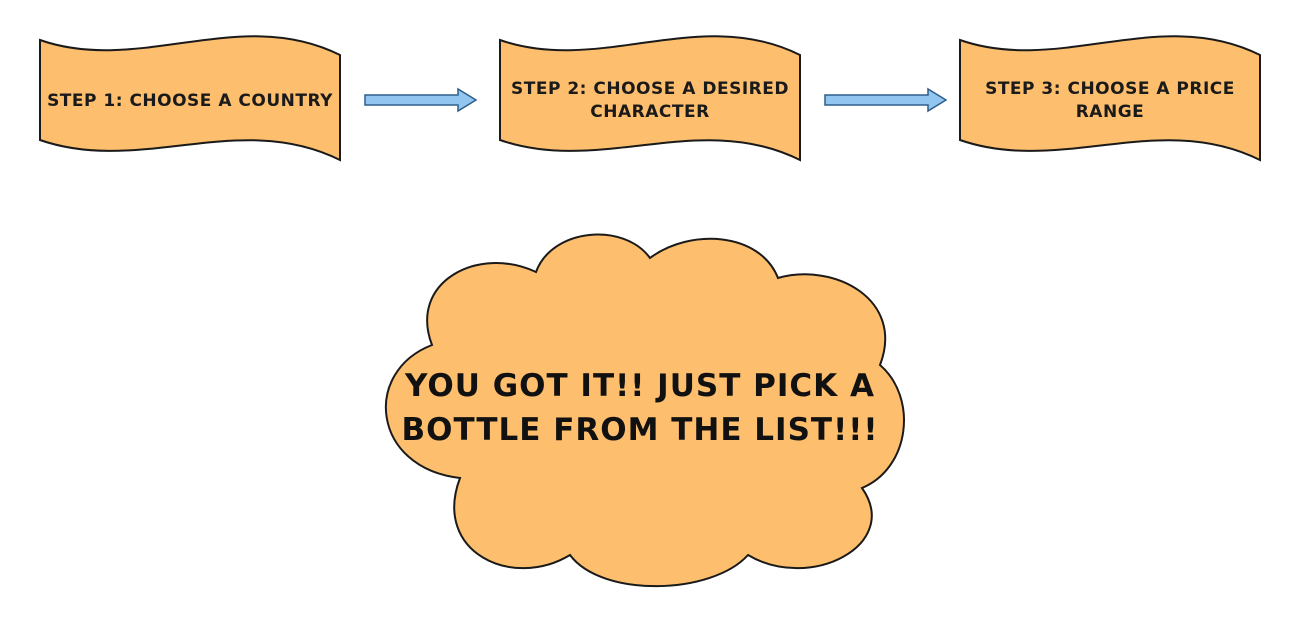 The width and height of the screenshot is (1300, 628). I want to click on cloud-text-line1: YOU GOT IT!! JUST PICK A, so click(639, 386).